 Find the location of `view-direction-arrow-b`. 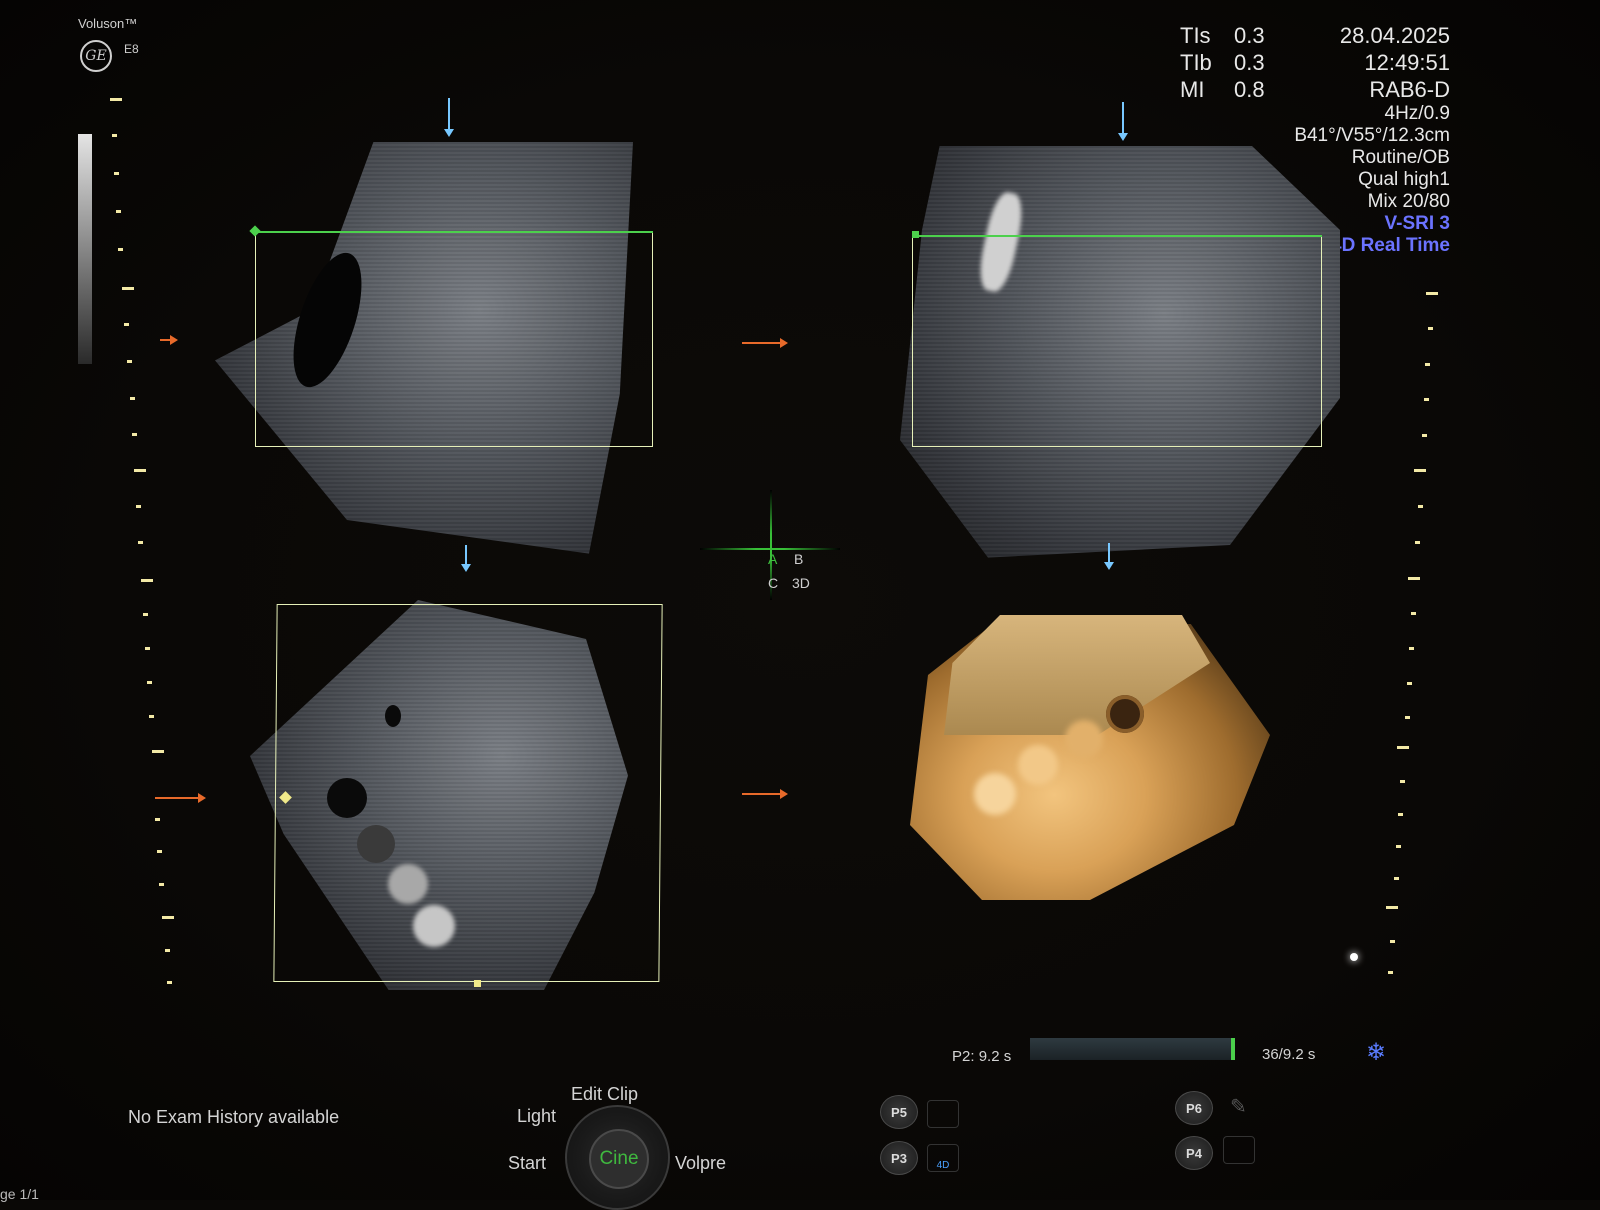

view-direction-arrow-b is located at coordinates (1123, 121).